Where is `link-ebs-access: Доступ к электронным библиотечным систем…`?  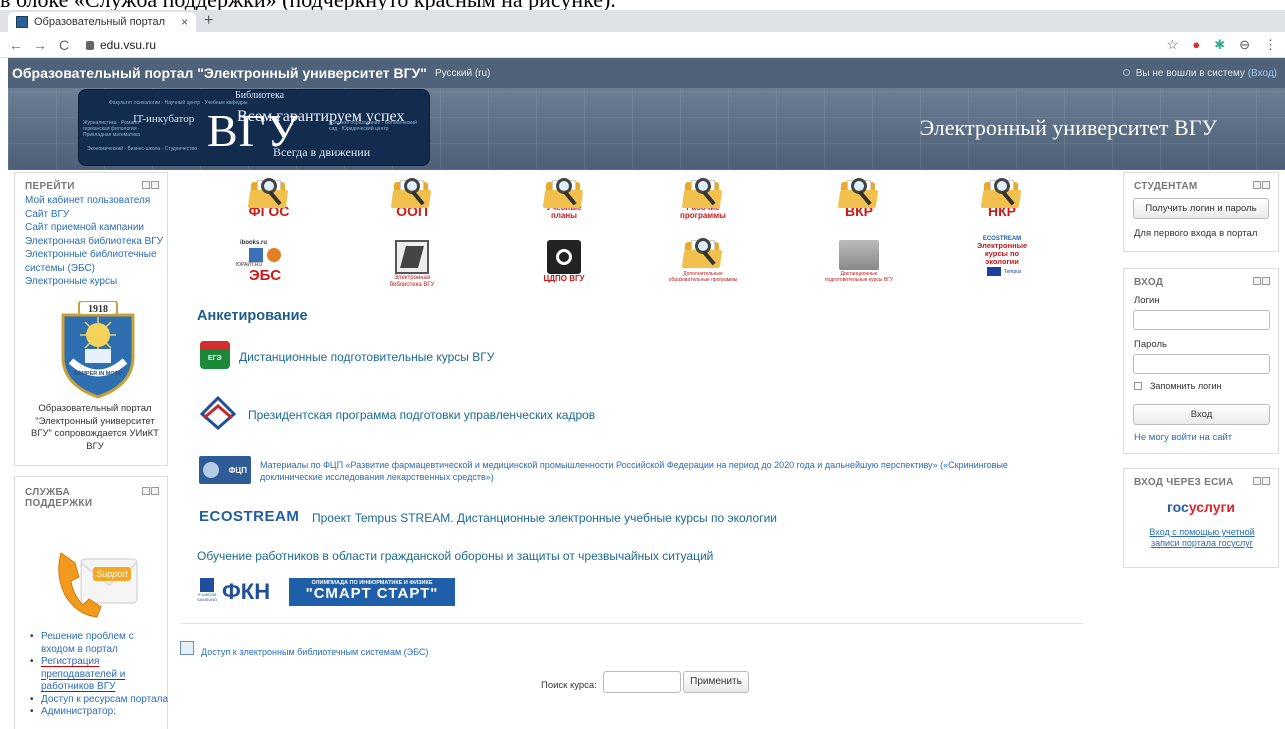 link-ebs-access: Доступ к электронным библиотечным систем… is located at coordinates (314, 652).